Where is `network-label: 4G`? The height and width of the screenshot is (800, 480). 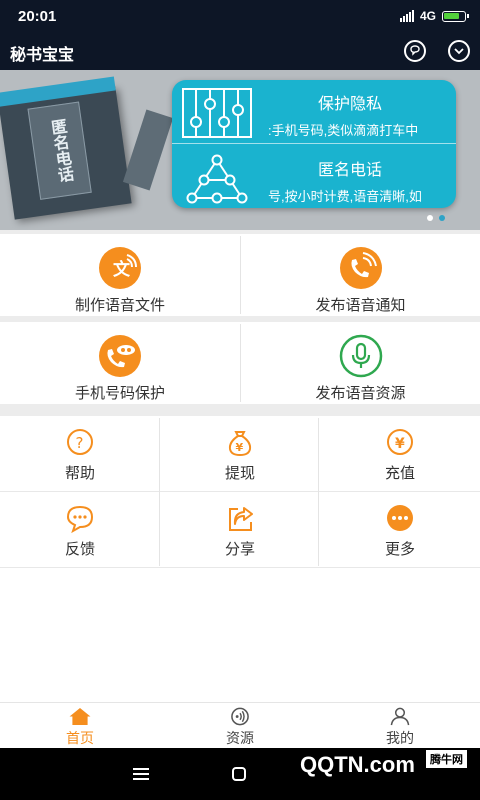 network-label: 4G is located at coordinates (427, 16).